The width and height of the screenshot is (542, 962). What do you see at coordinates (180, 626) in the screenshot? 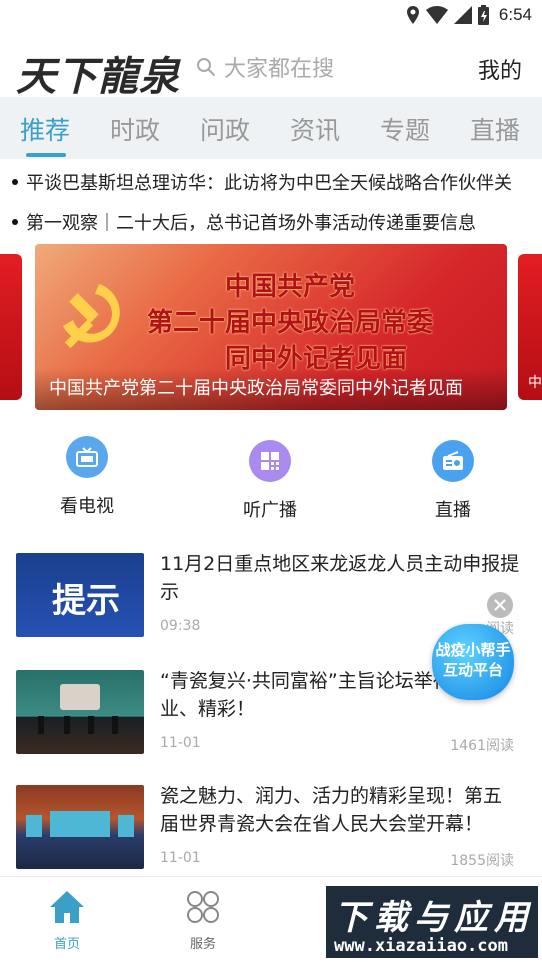
I see `article-time: 09:38` at bounding box center [180, 626].